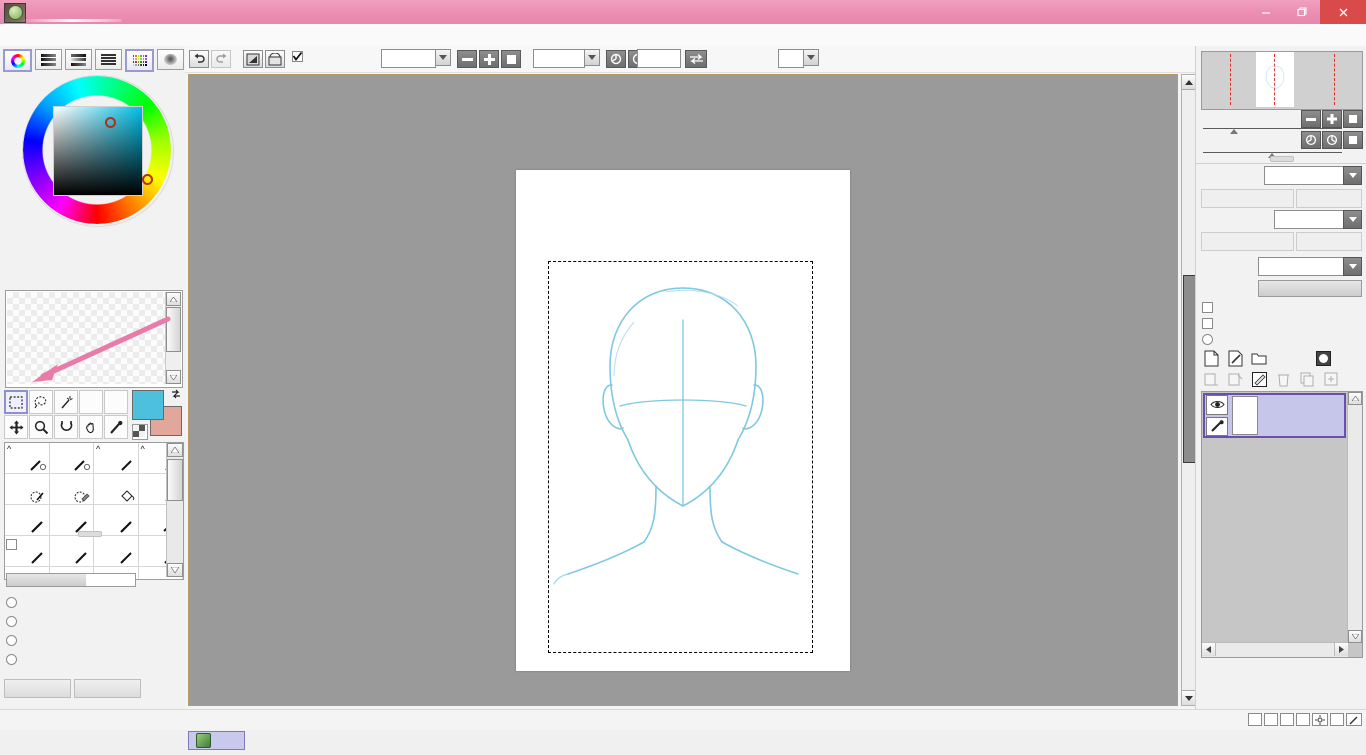  What do you see at coordinates (1283, 379) in the screenshot?
I see `delete-layer-icon` at bounding box center [1283, 379].